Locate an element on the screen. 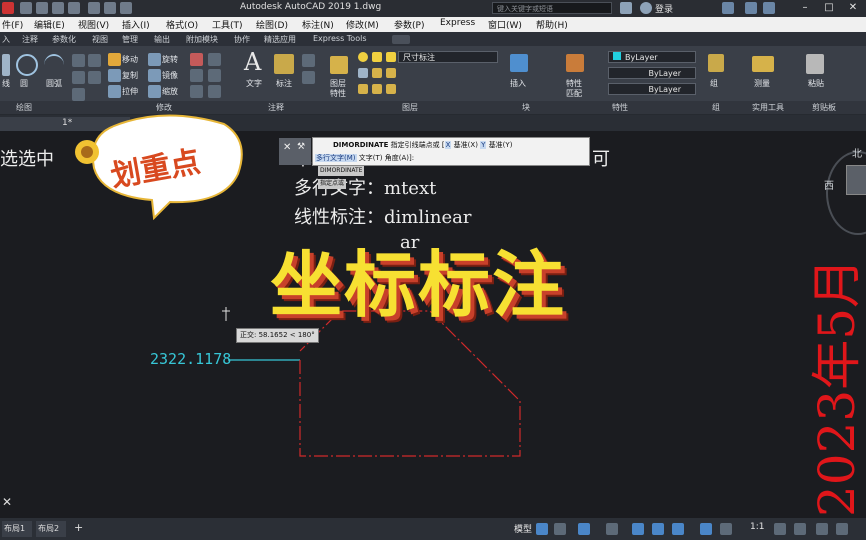  print-icon is located at coordinates (94, 8).